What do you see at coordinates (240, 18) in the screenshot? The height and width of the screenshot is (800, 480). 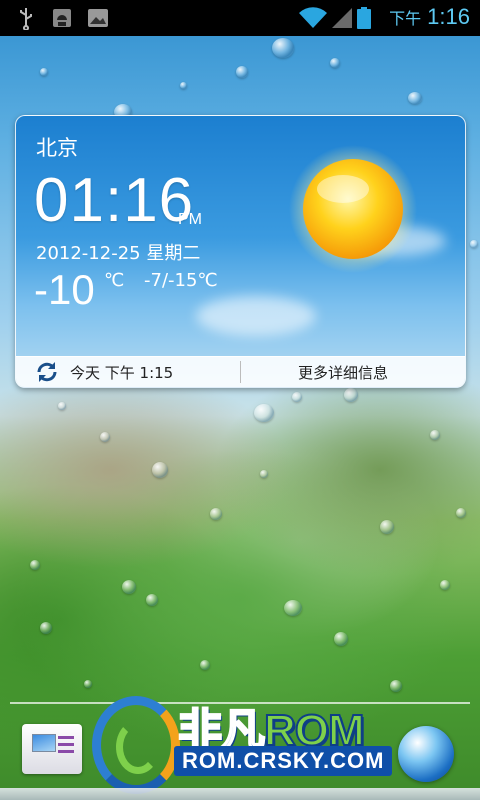 I see `status-bar: 下午 1:16` at bounding box center [240, 18].